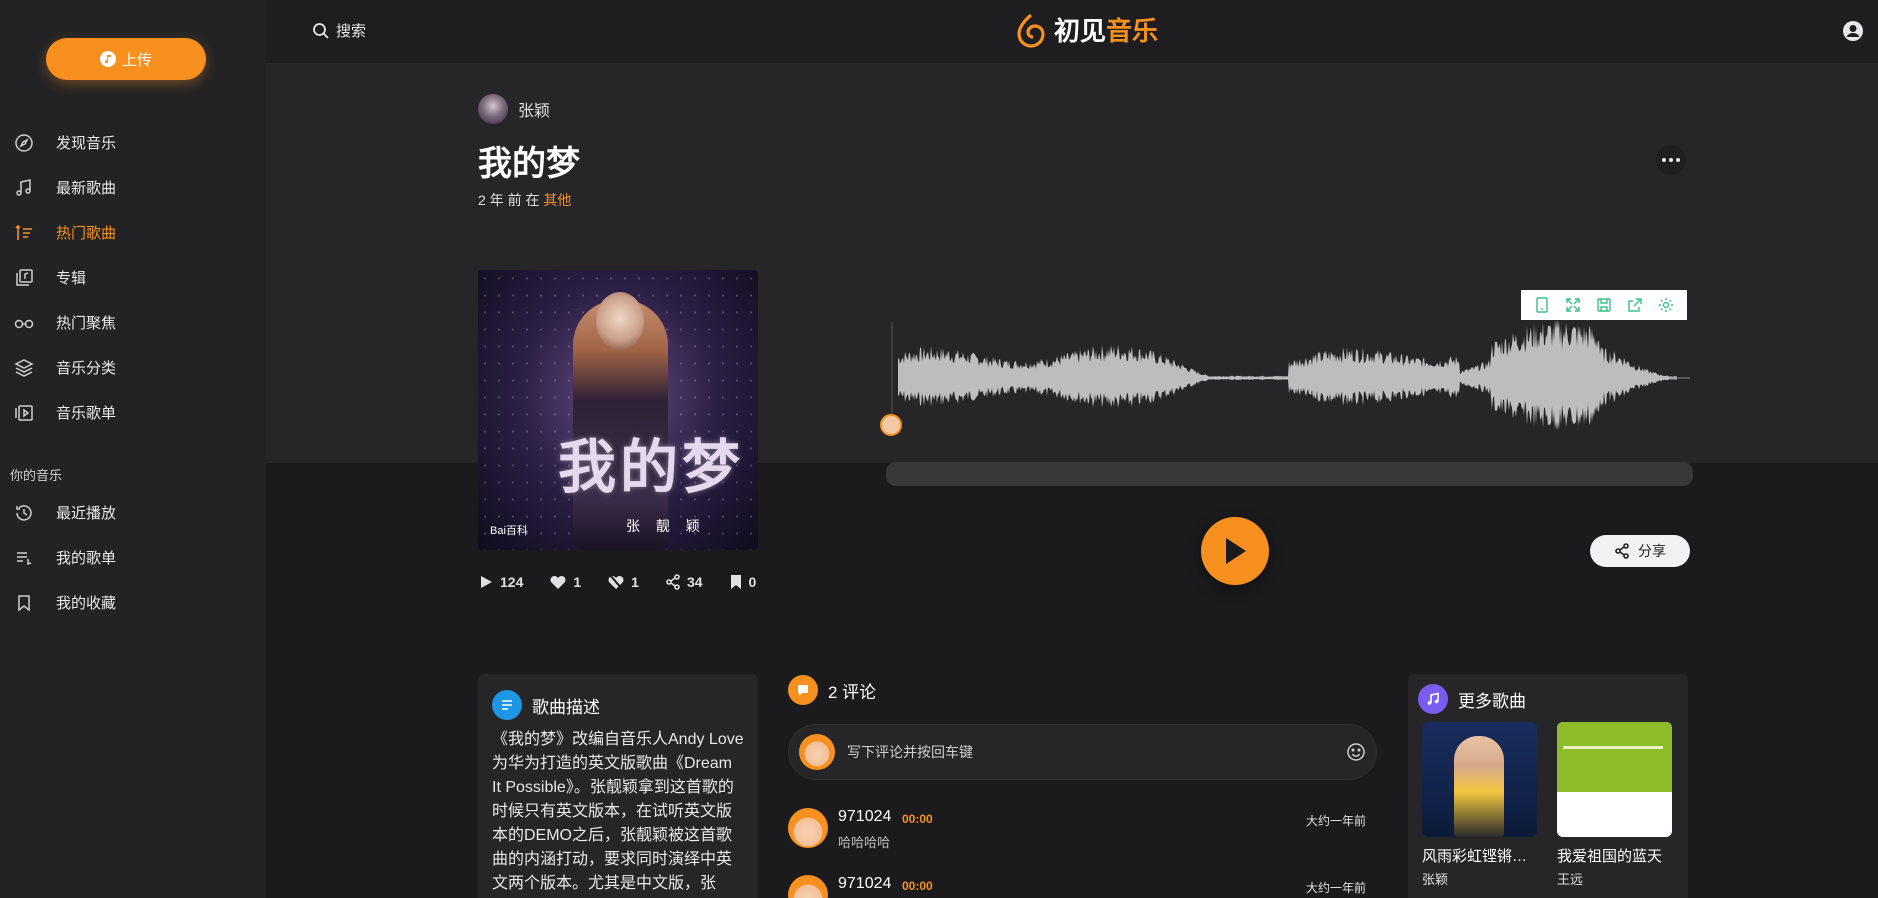 The image size is (1878, 898). Describe the element at coordinates (86, 188) in the screenshot. I see `sidebar-item-label: 最新歌曲` at that location.